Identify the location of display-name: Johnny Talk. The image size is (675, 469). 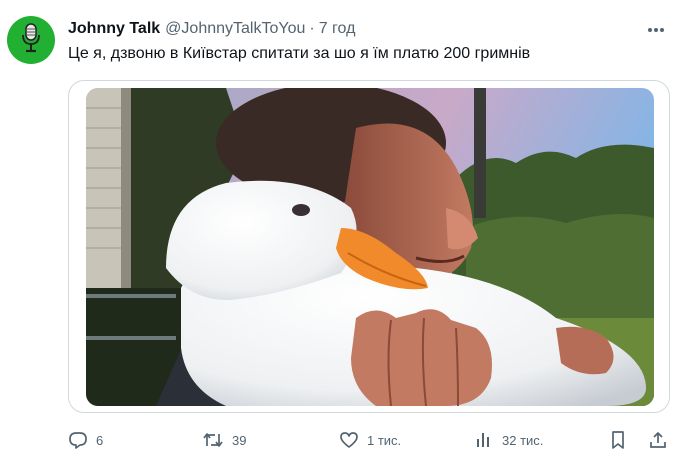
(114, 29).